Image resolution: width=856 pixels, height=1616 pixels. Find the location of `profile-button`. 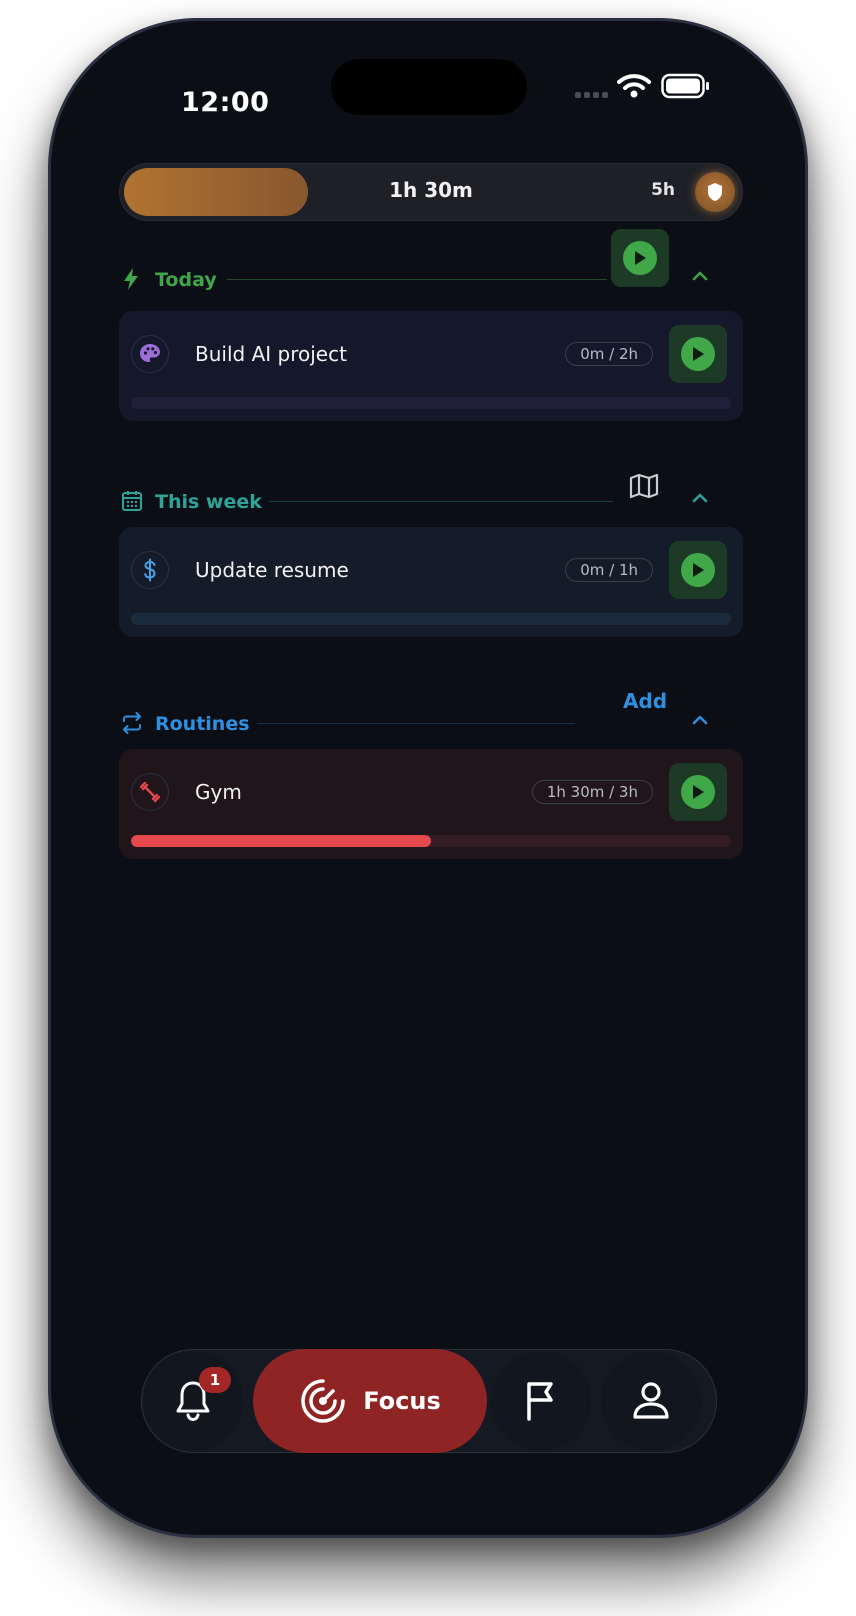

profile-button is located at coordinates (651, 1401).